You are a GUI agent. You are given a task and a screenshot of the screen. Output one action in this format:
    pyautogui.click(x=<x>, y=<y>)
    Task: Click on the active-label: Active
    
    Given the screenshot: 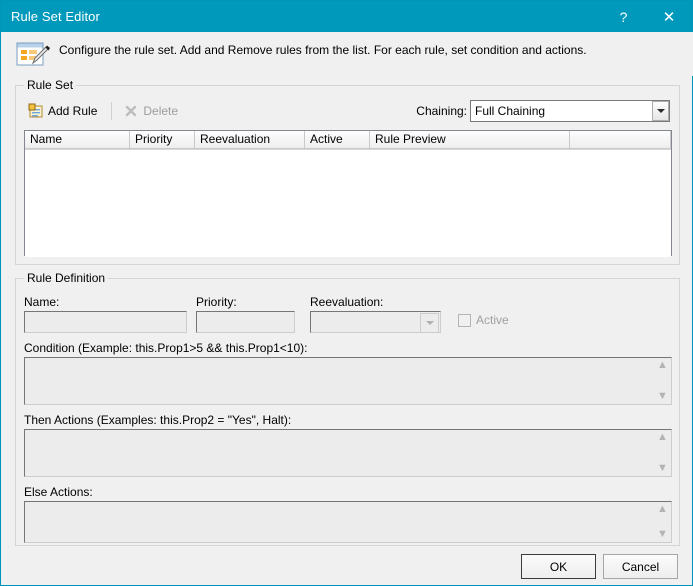 What is the action you would take?
    pyautogui.click(x=492, y=320)
    